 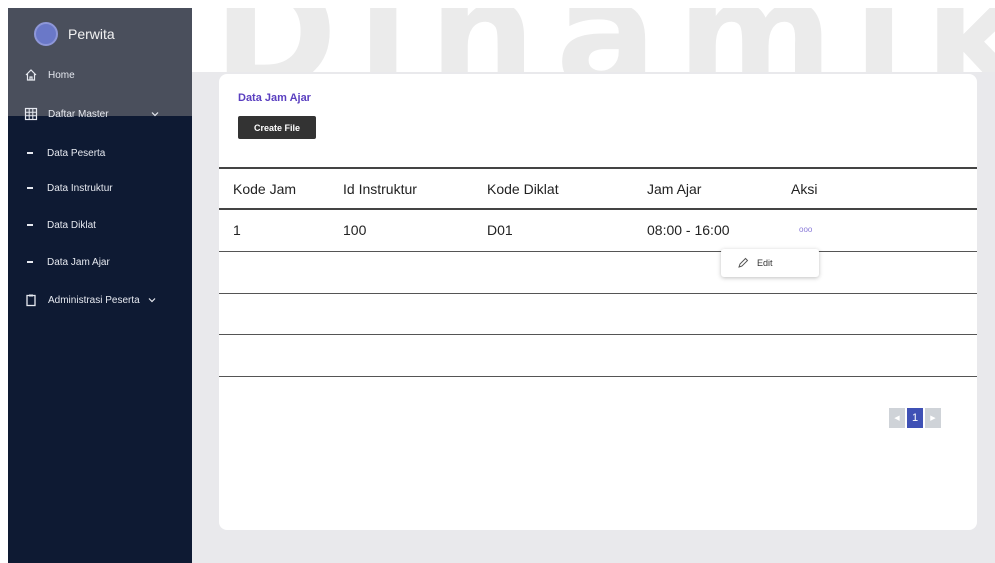 I want to click on column-header: Kode Jam, so click(x=265, y=189).